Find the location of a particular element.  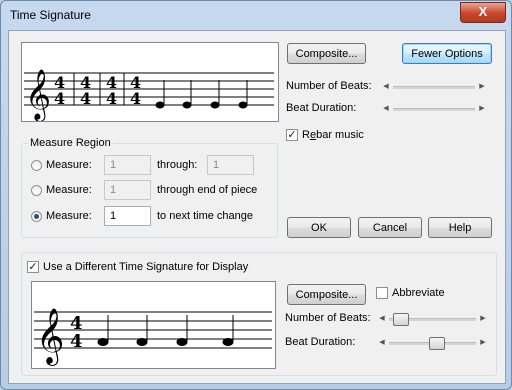

display-staff-svg: 𝄞 44 is located at coordinates (153, 337).